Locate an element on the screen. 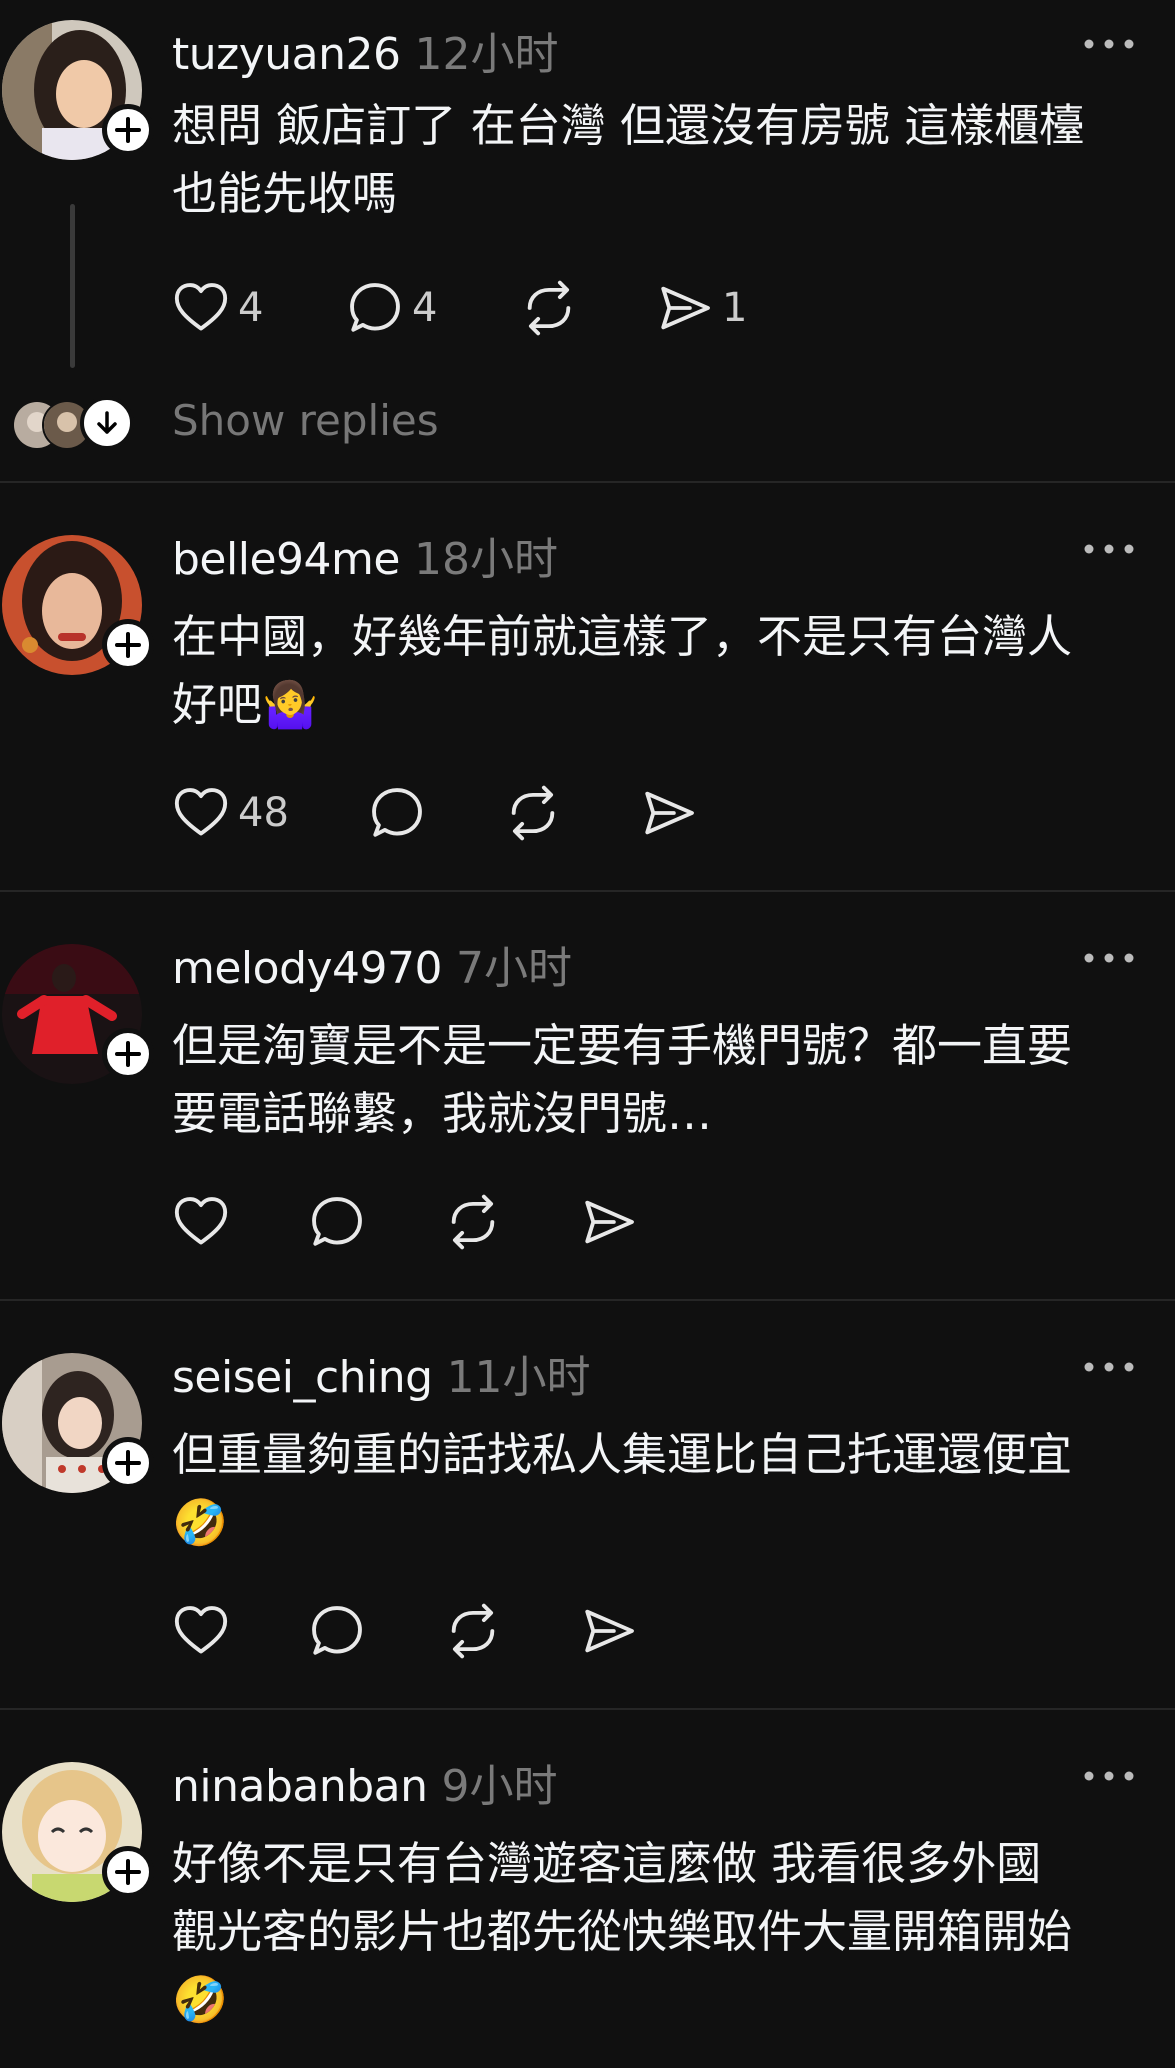 This screenshot has height=2068, width=1175. post-text-line: 但重量夠重的話找私人集運比自己托運還便宜 is located at coordinates (622, 1454).